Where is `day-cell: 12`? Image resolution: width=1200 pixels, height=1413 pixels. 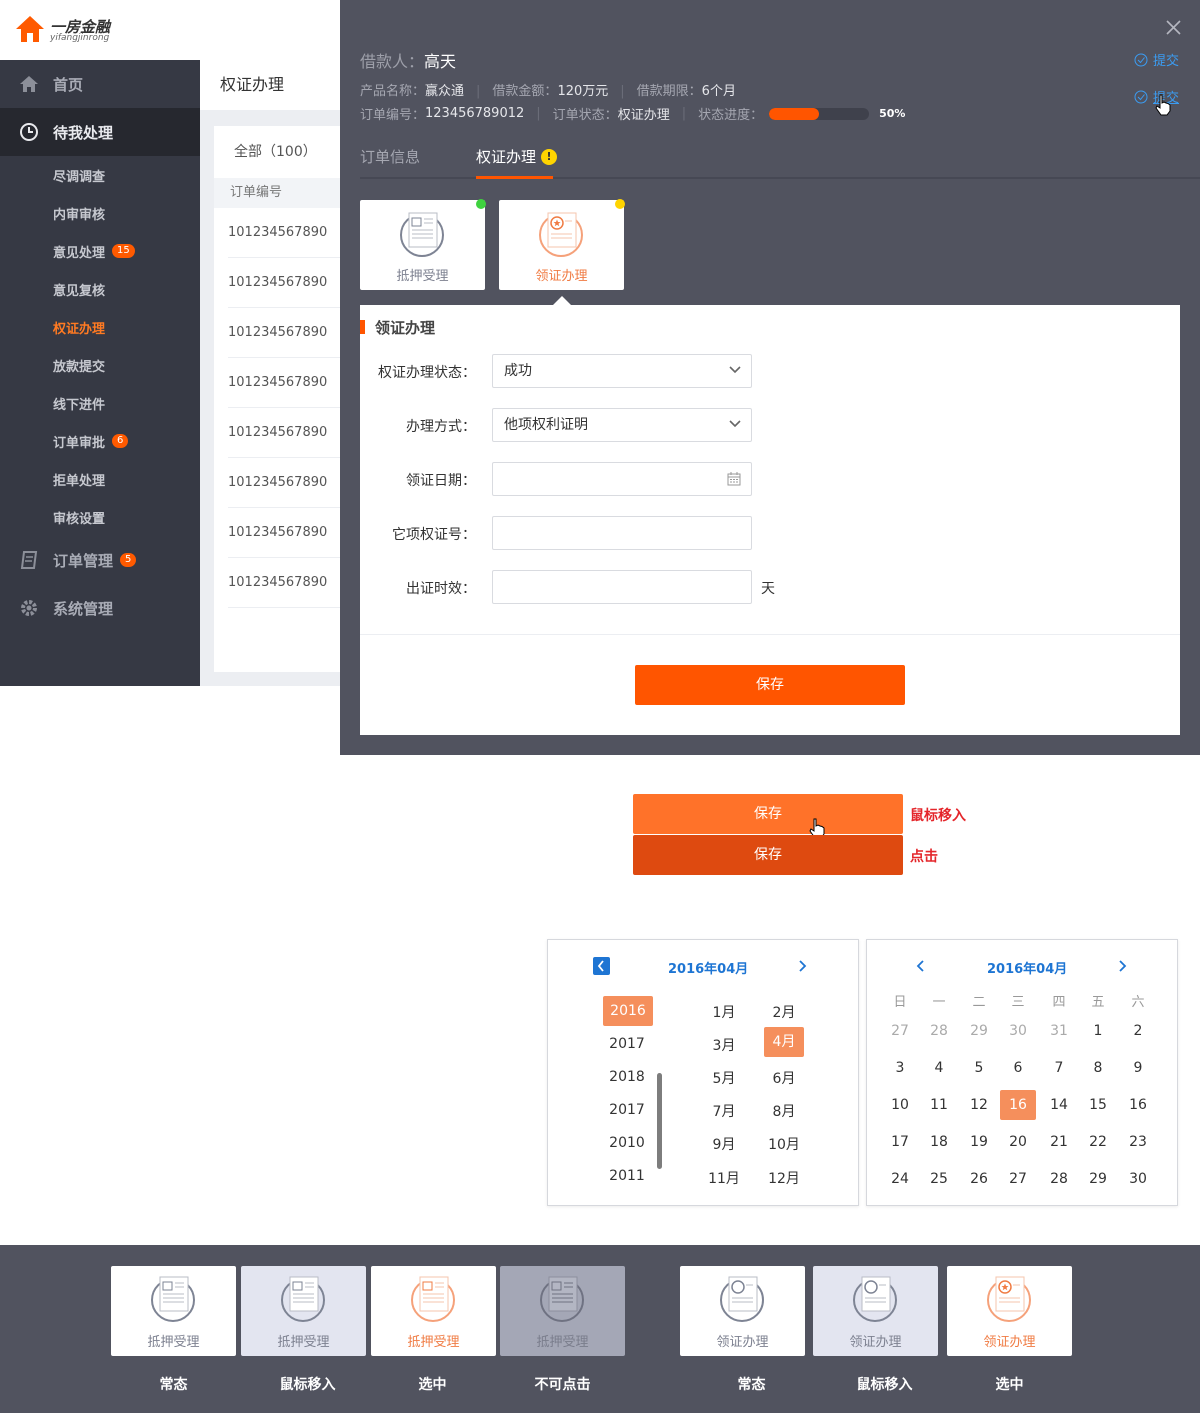
day-cell: 12 is located at coordinates (979, 1105).